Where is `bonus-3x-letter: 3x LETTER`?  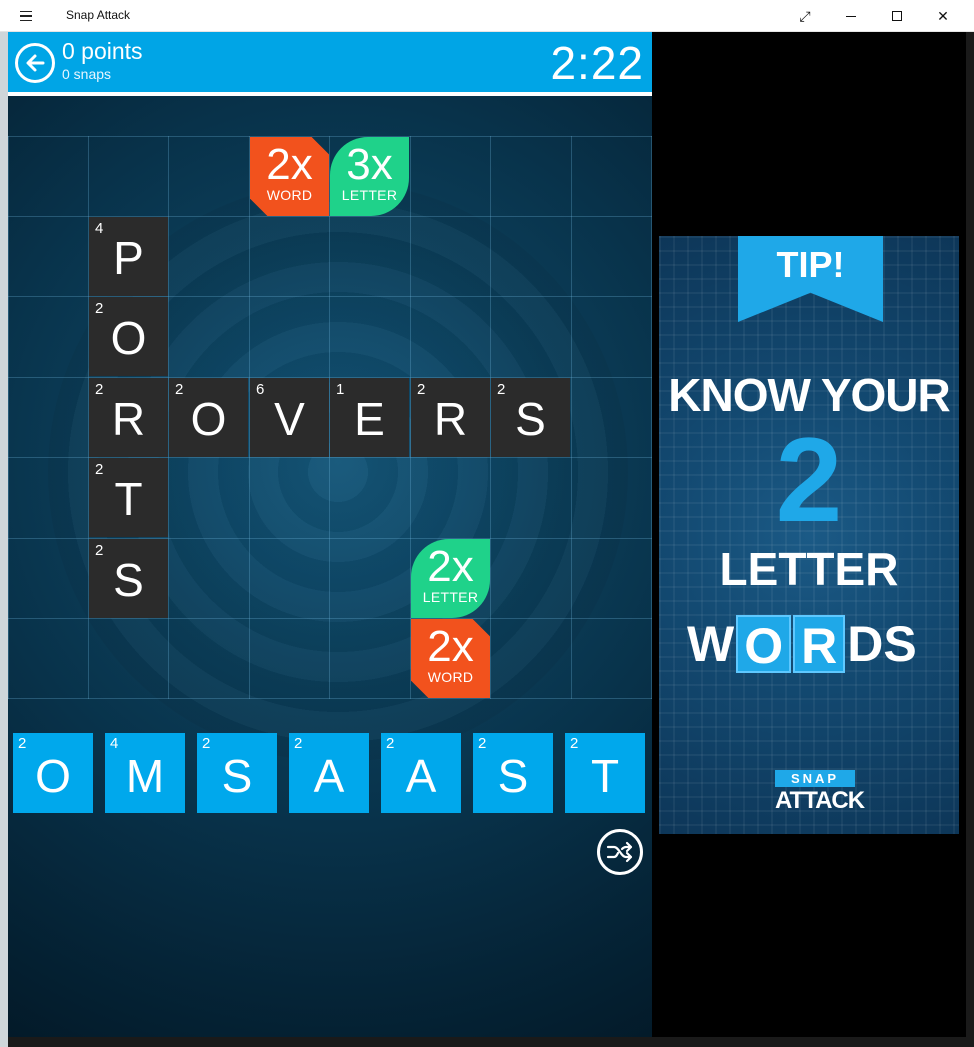 bonus-3x-letter: 3x LETTER is located at coordinates (369, 176).